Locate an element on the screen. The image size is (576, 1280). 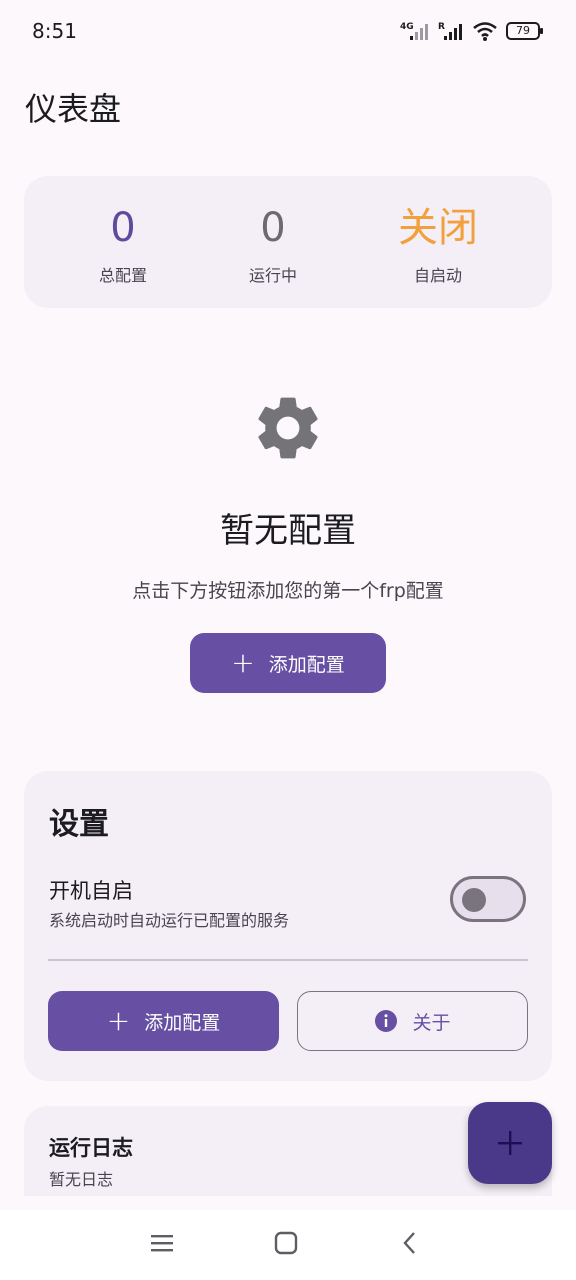
cellular-roaming-icon: R is located at coordinates (450, 31).